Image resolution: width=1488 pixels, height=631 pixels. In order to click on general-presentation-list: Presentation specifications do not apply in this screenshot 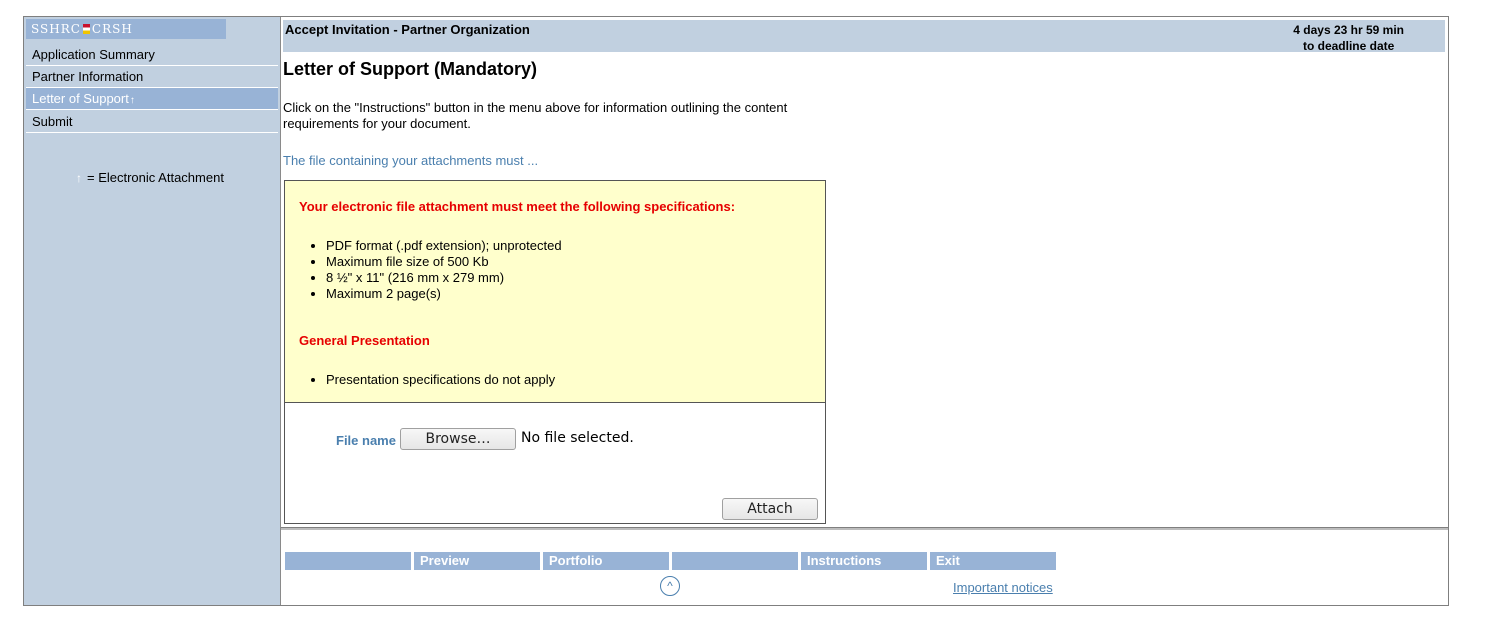, I will do `click(427, 380)`.